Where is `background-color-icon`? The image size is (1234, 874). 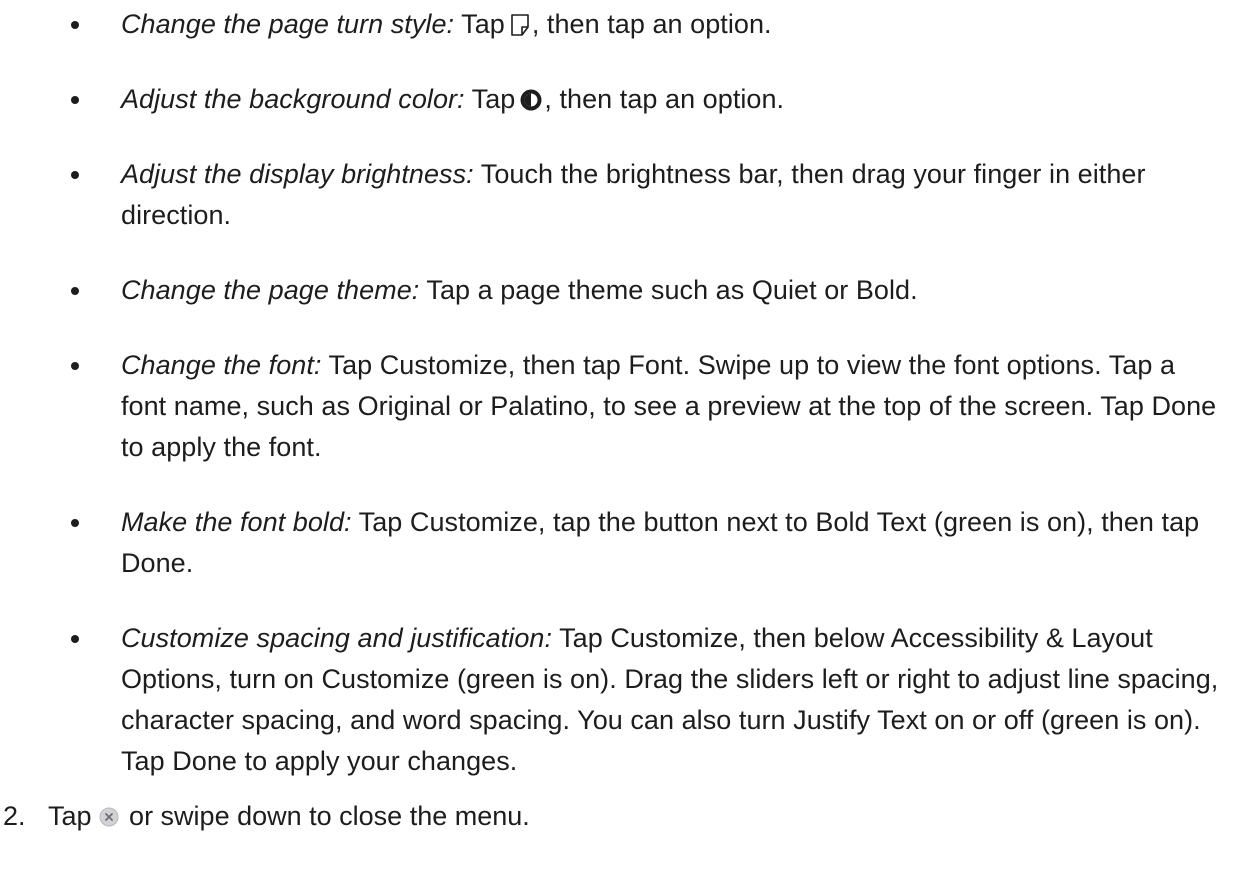
background-color-icon is located at coordinates (531, 103).